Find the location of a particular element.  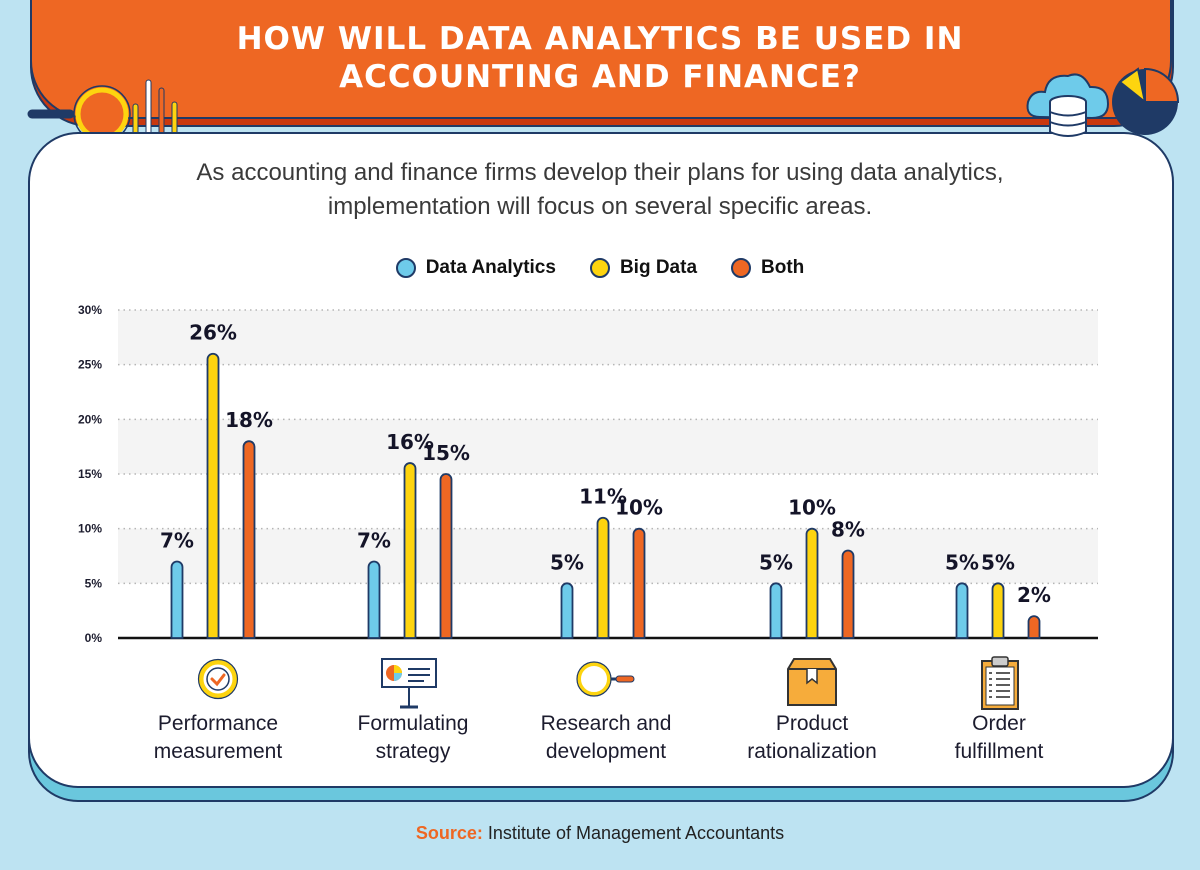

category-label-line: Performance is located at coordinates (218, 723).